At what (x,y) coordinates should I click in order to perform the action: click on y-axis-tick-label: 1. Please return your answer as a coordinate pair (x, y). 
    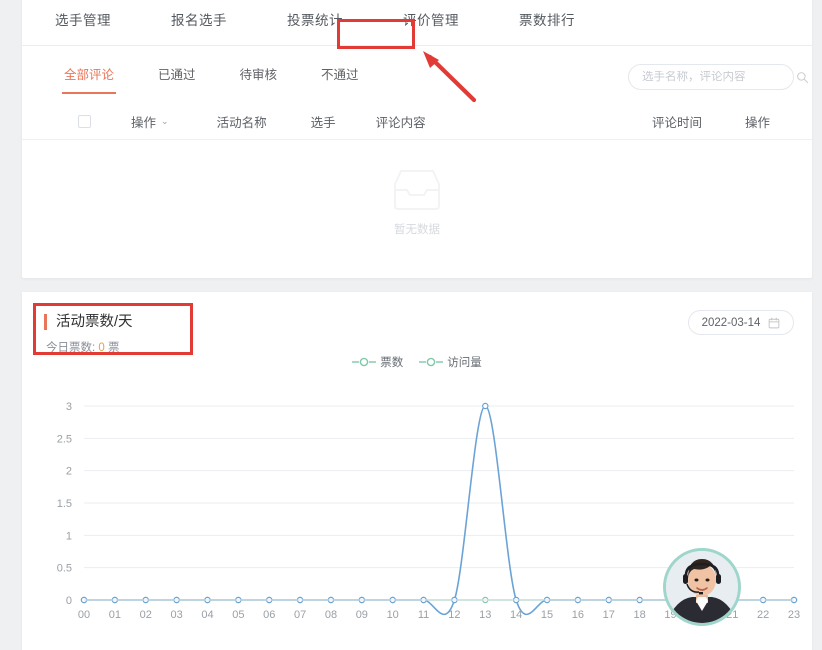
    Looking at the image, I should click on (69, 536).